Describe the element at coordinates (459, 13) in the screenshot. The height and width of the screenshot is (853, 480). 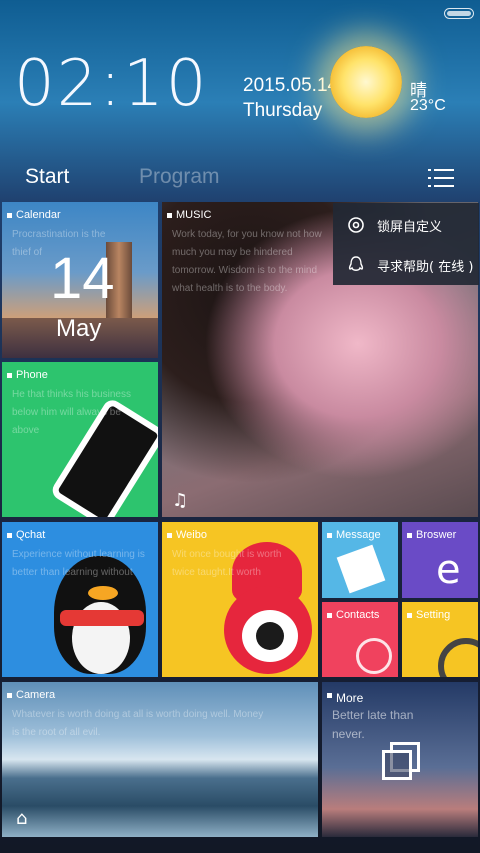
I see `battery-icon` at that location.